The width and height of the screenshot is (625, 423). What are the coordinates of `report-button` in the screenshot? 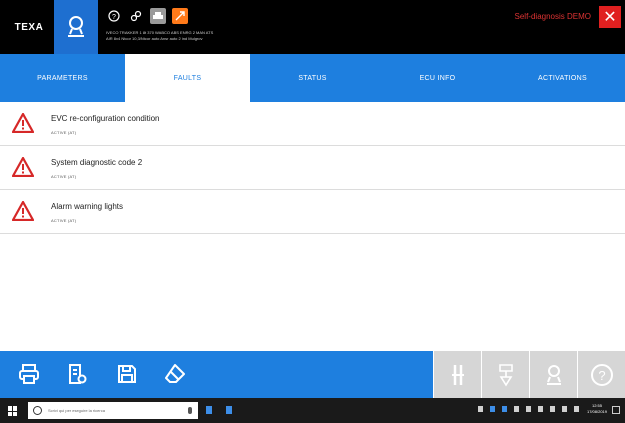 It's located at (77, 374).